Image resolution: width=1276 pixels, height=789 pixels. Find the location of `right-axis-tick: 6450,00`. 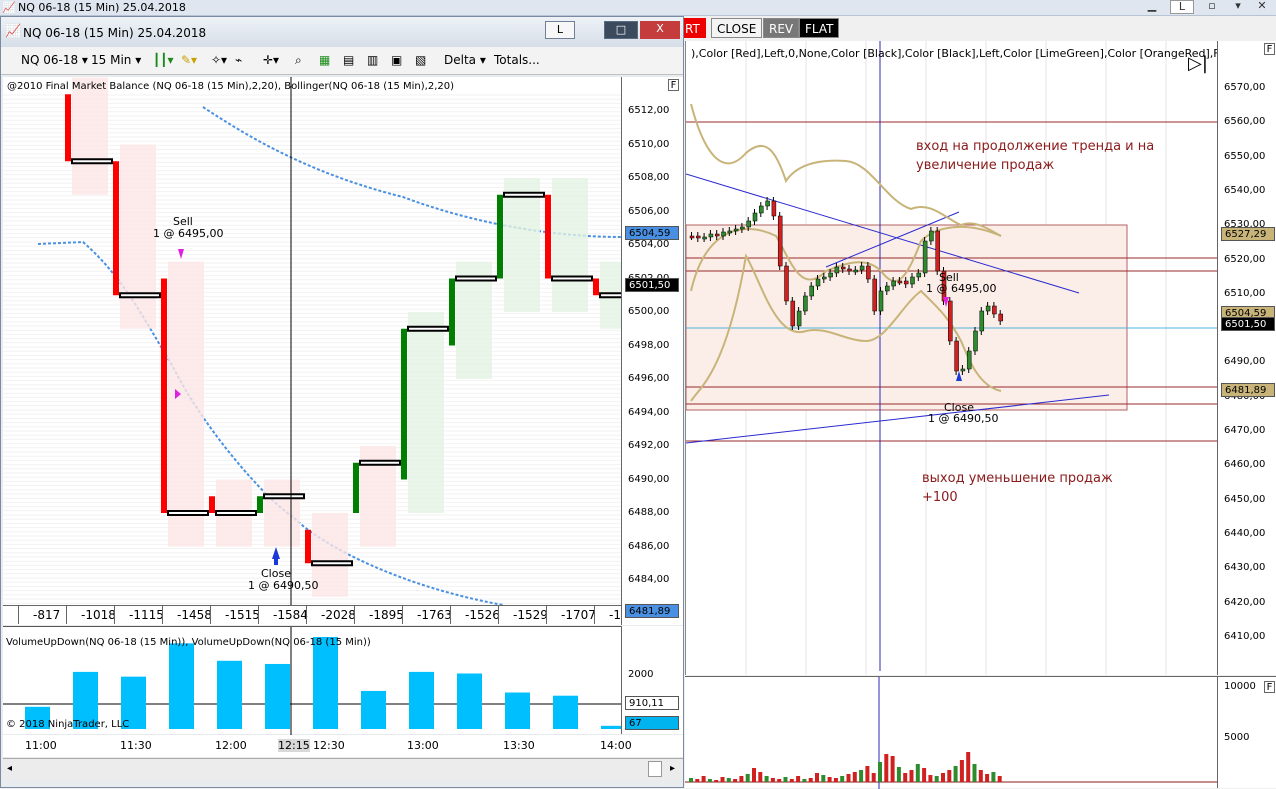

right-axis-tick: 6450,00 is located at coordinates (1245, 499).